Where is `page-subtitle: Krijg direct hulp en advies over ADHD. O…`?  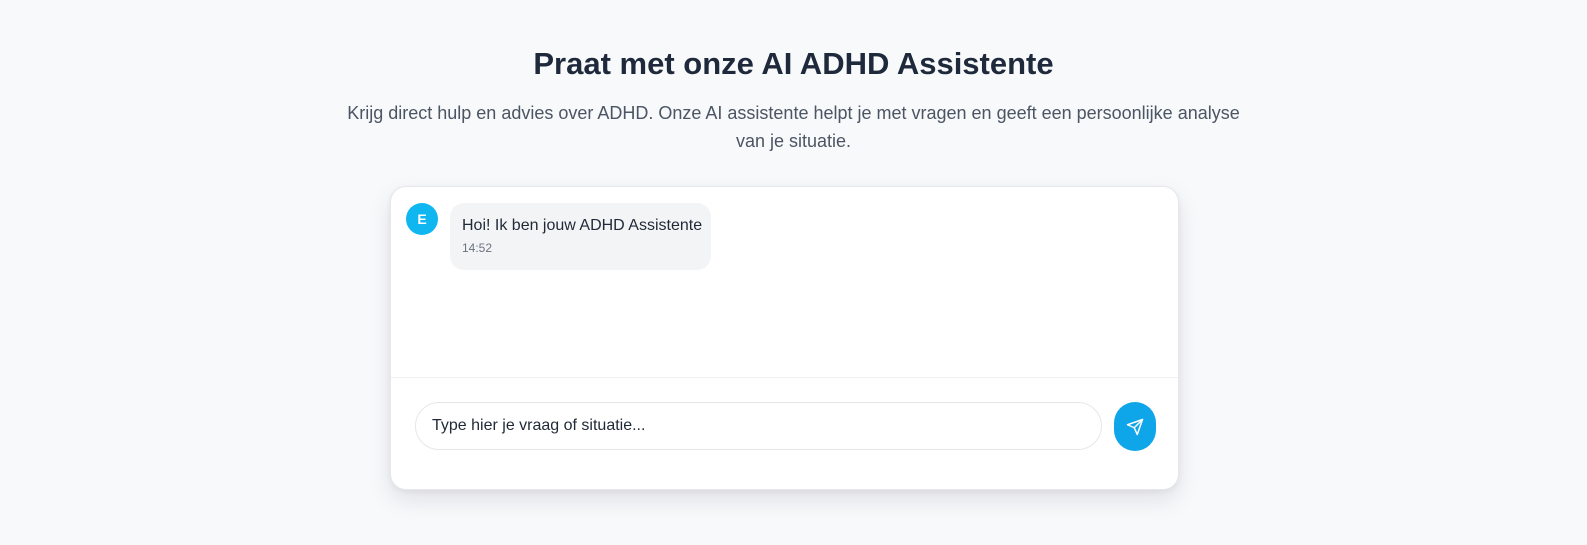
page-subtitle: Krijg direct hulp en advies over ADHD. O… is located at coordinates (793, 127).